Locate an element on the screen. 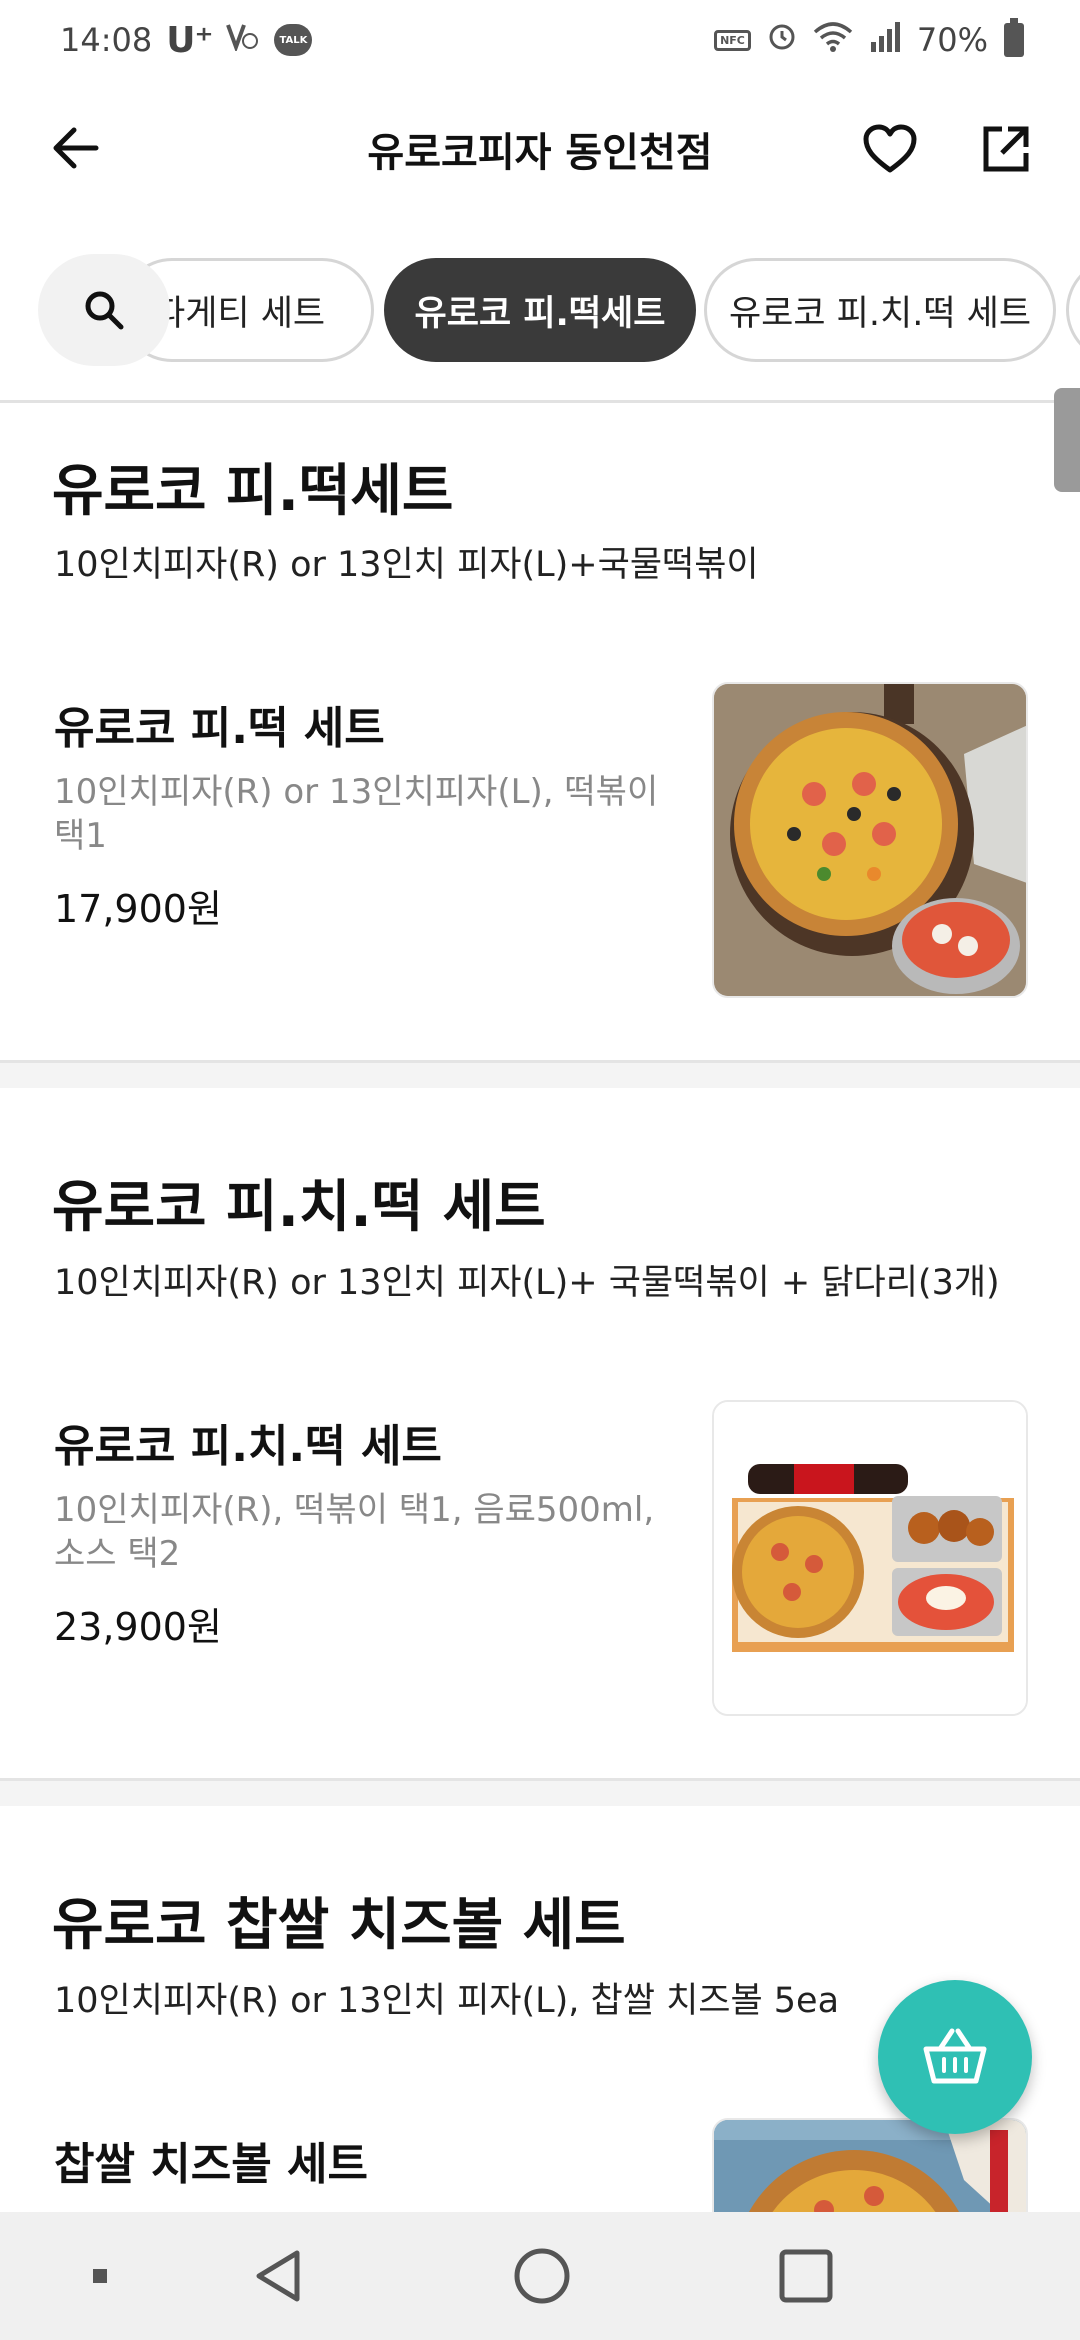  item-name: 유로코 피.치.떡 세트 is located at coordinates (248, 1446).